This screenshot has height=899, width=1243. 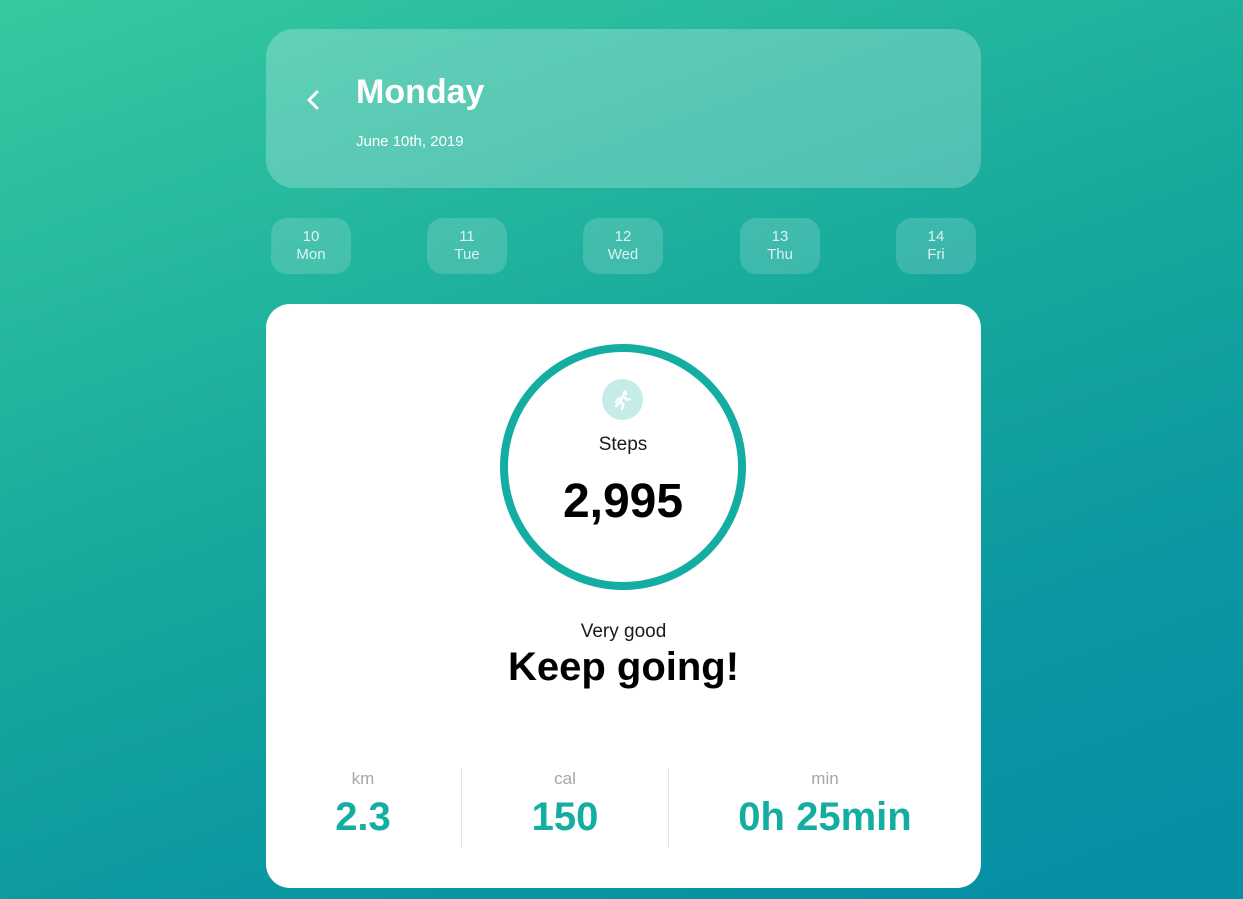 What do you see at coordinates (623, 108) in the screenshot?
I see `day-header: Monday June 10th, 2019` at bounding box center [623, 108].